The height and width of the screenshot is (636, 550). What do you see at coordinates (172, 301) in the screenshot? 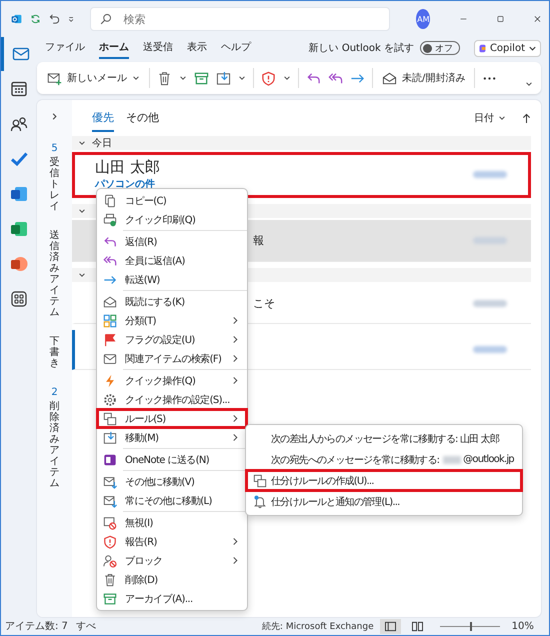
I see `menu-item: 既読にする(K)` at bounding box center [172, 301].